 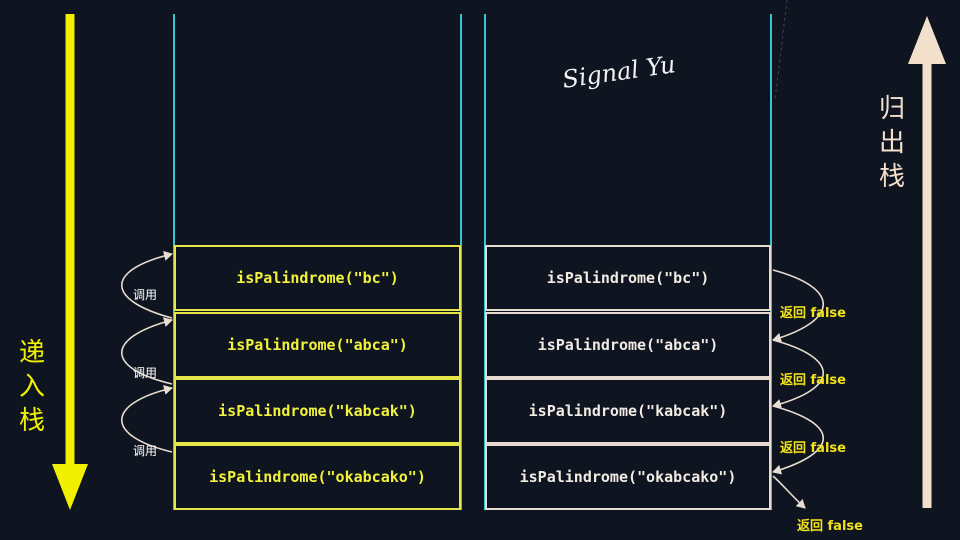 I want to click on push-frame-okabcako: isPalindrome("okabcako"), so click(x=317, y=477).